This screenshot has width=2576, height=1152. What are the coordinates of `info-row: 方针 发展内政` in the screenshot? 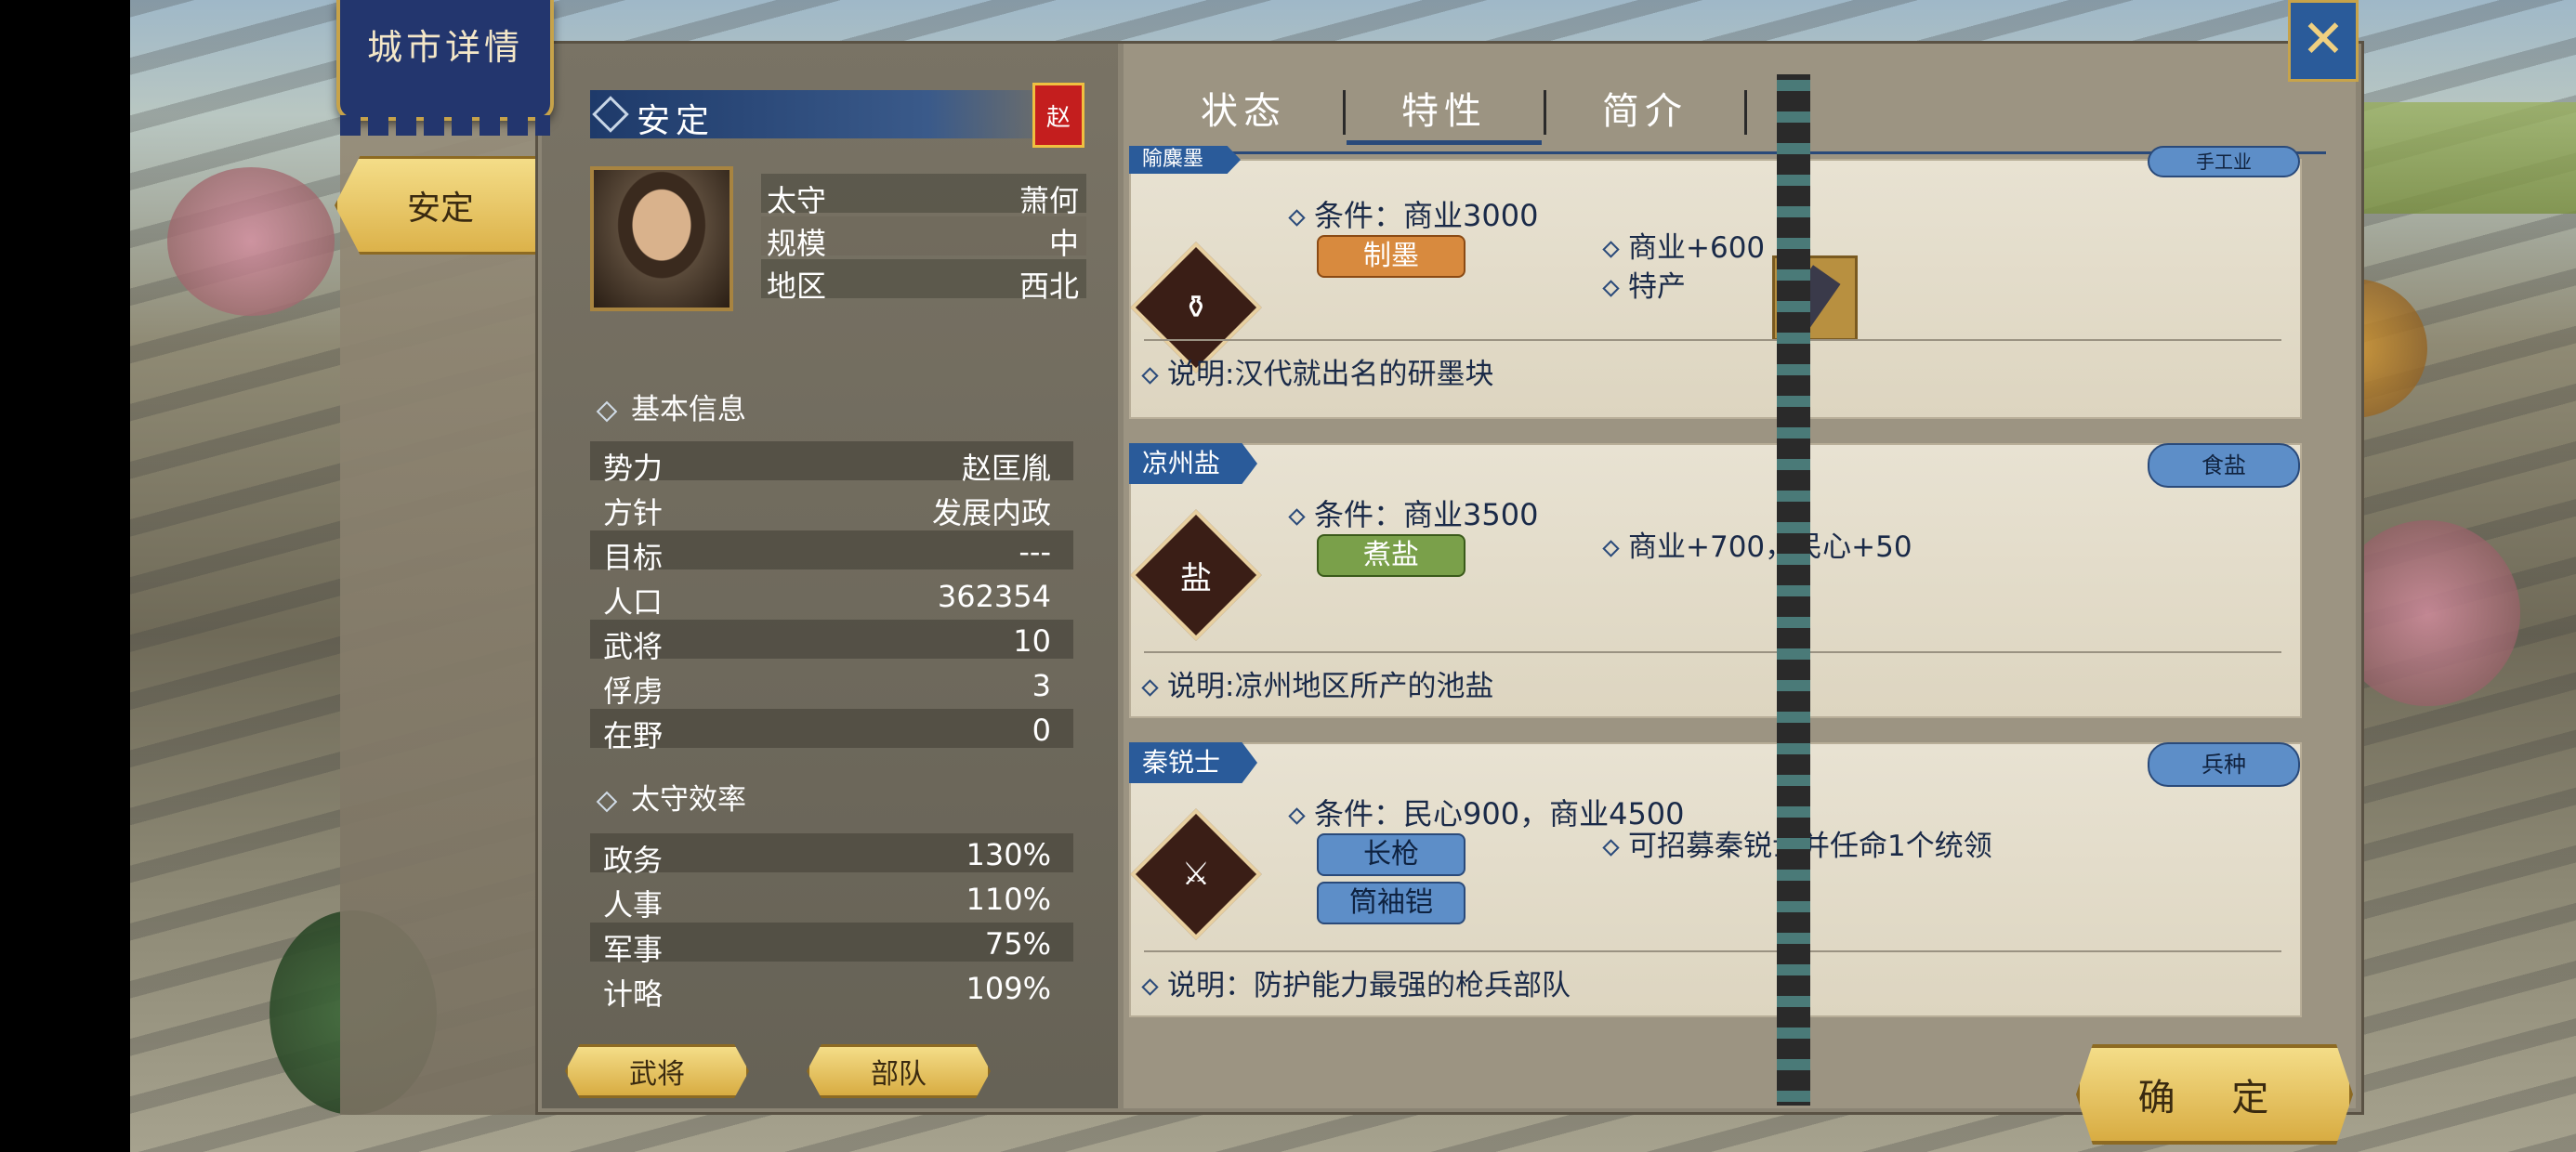 It's located at (827, 512).